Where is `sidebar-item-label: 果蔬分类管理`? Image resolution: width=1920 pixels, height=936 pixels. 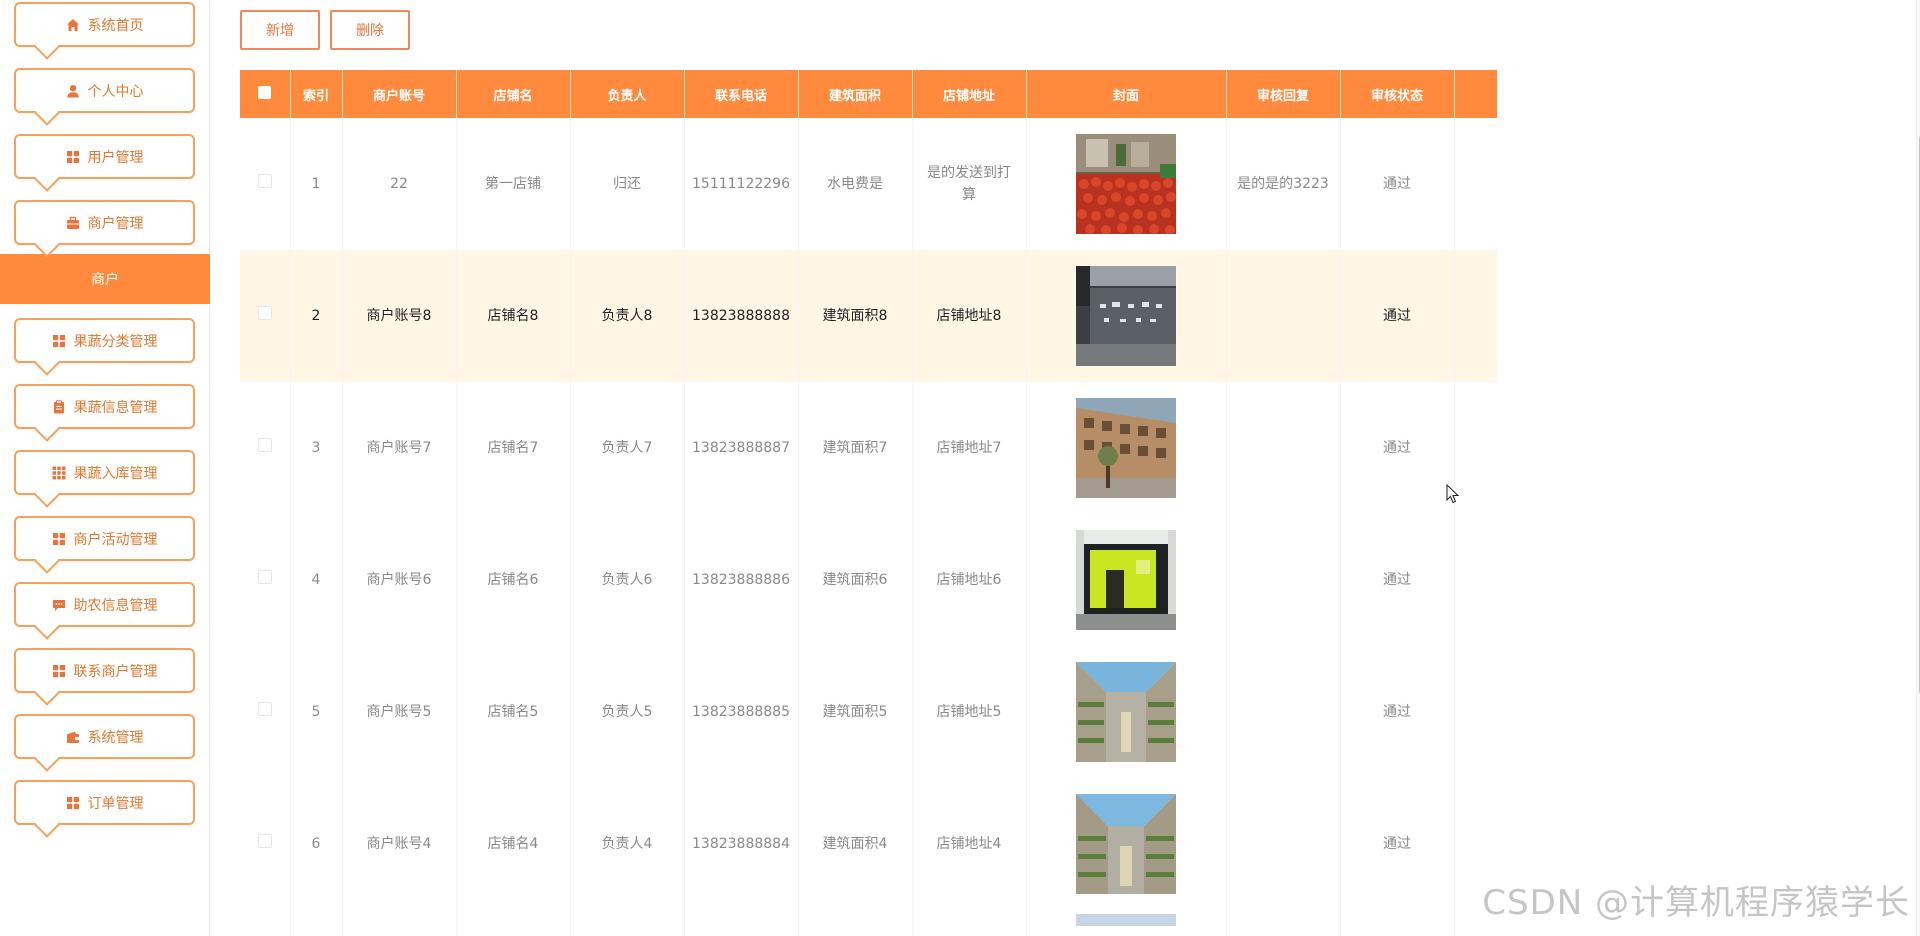 sidebar-item-label: 果蔬分类管理 is located at coordinates (115, 341).